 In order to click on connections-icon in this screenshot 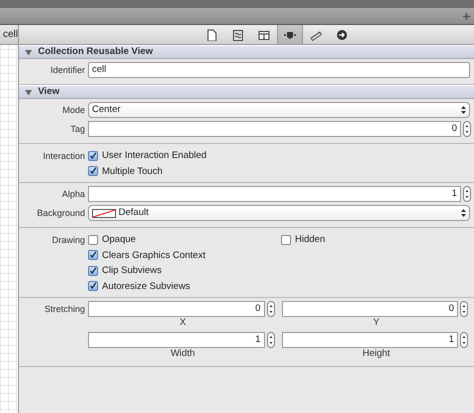, I will do `click(342, 34)`.